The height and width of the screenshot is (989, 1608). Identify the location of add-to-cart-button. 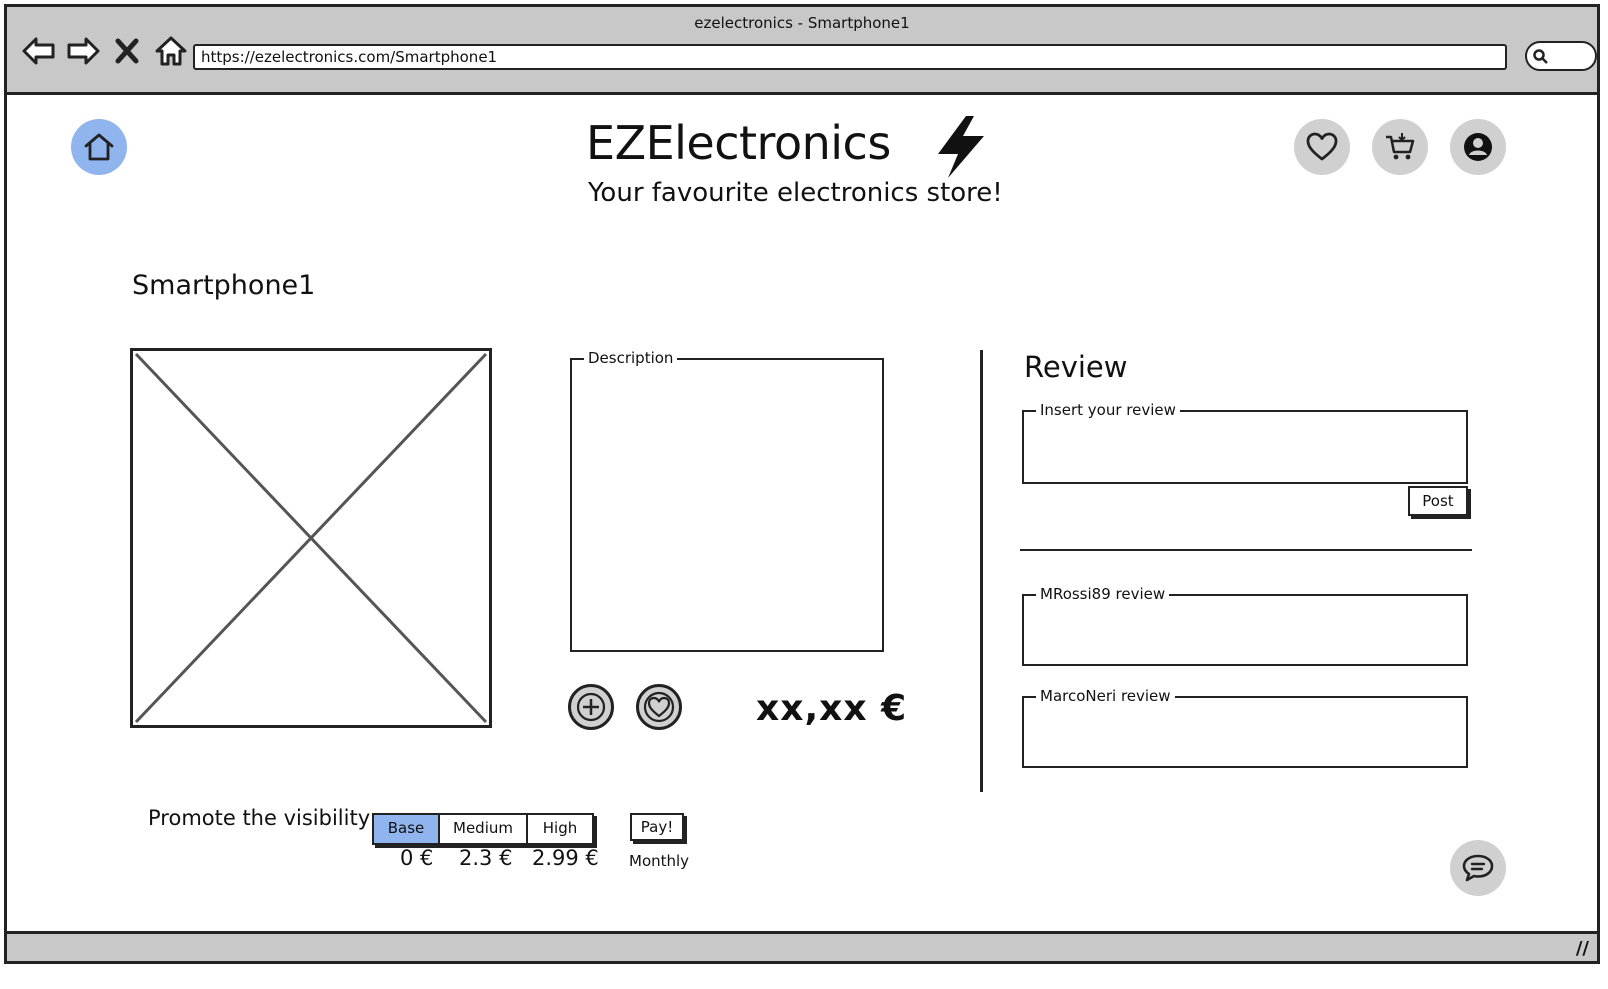
(591, 707).